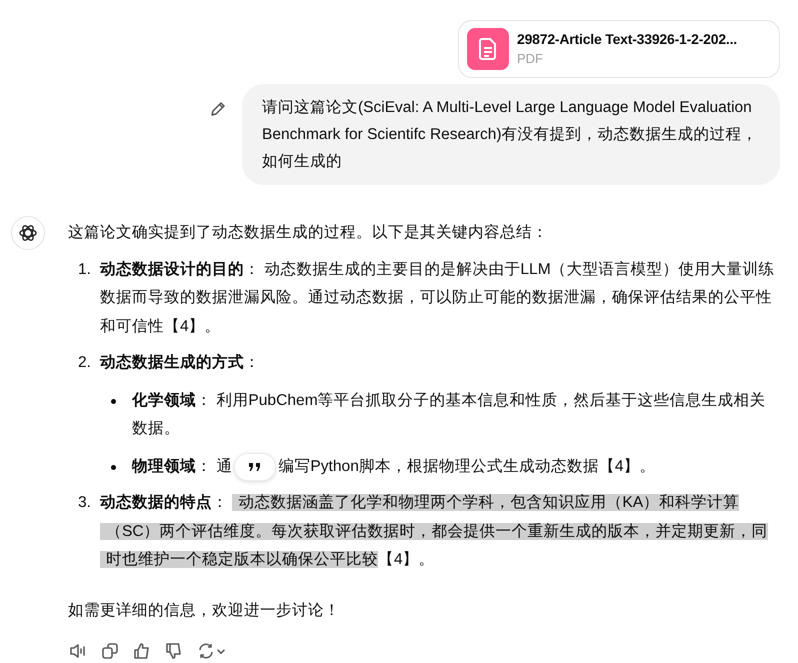  I want to click on thumbs-down-icon, so click(174, 651).